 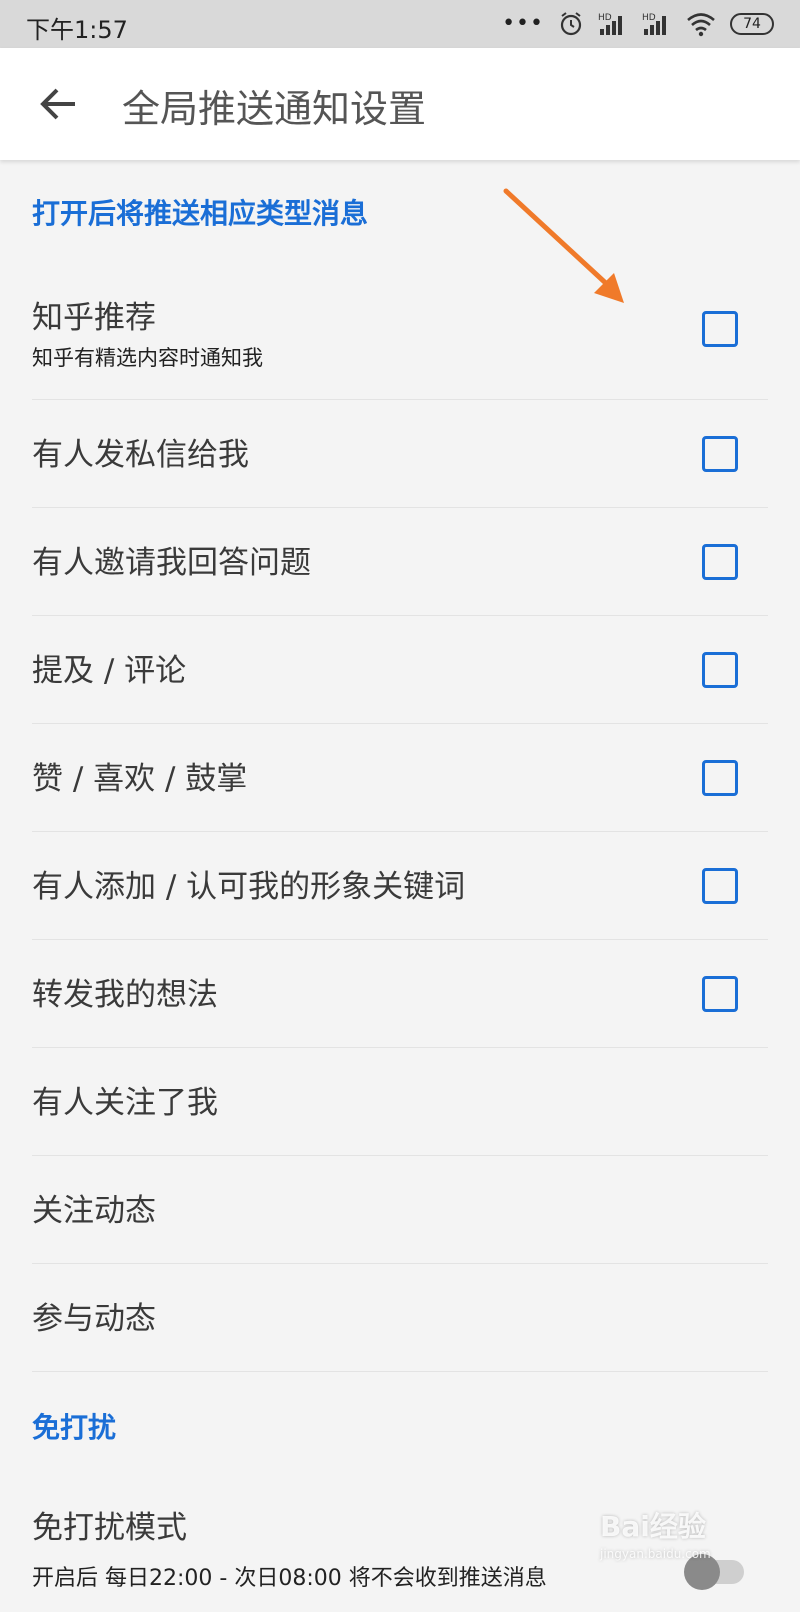 I want to click on wifi-icon, so click(x=701, y=25).